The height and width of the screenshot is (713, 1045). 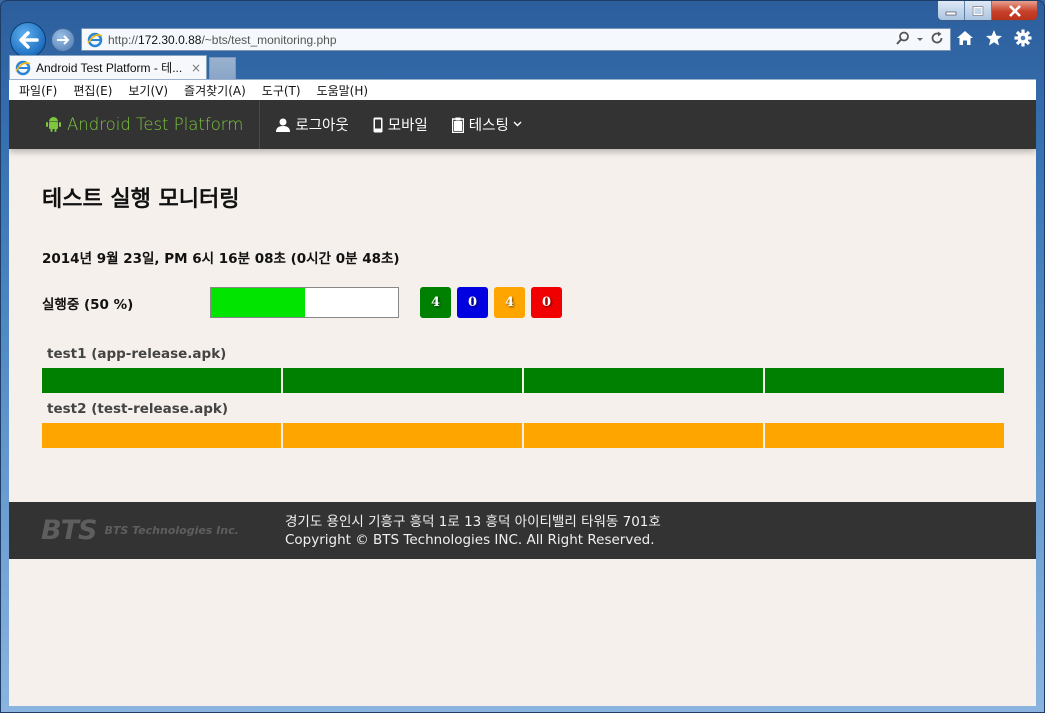 What do you see at coordinates (53, 124) in the screenshot?
I see `android-icon` at bounding box center [53, 124].